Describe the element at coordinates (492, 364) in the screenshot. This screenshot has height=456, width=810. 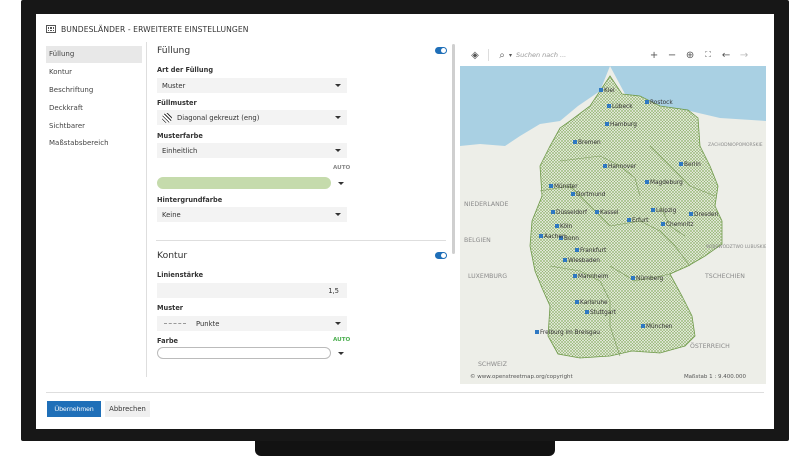
I see `region-label: SCHWEIZ` at that location.